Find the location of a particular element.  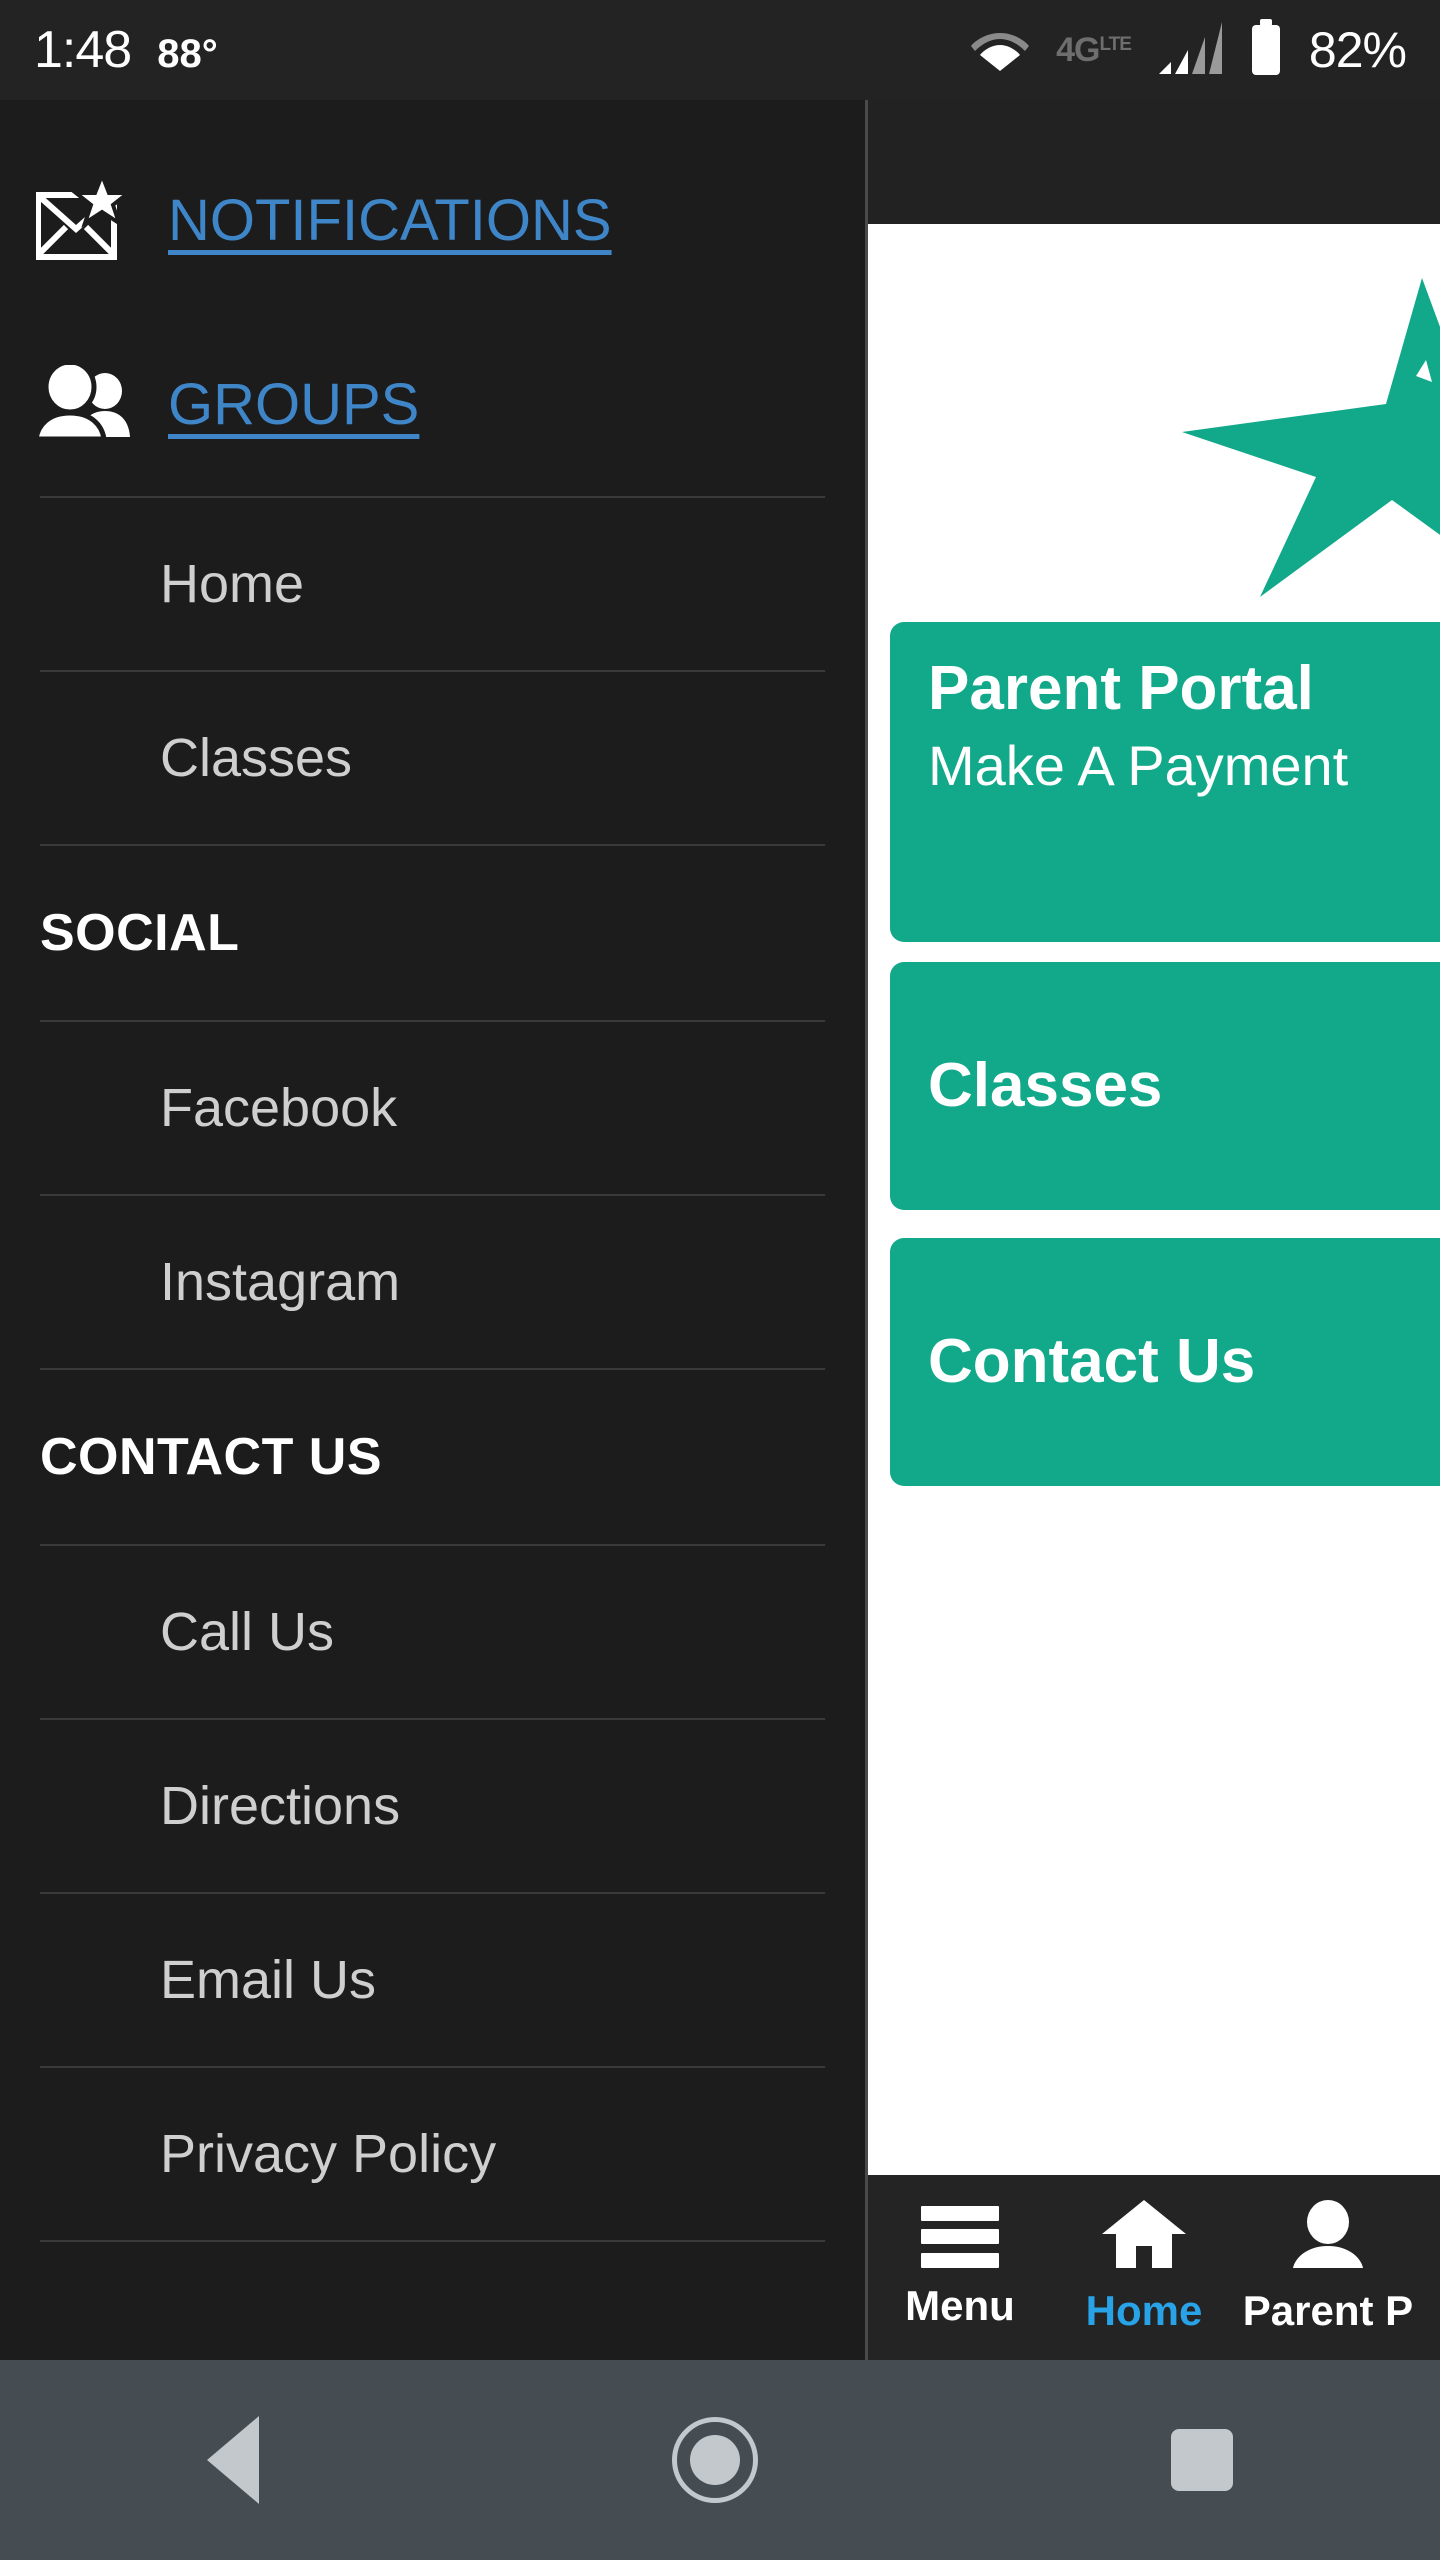

star-logo is located at coordinates (1311, 437).